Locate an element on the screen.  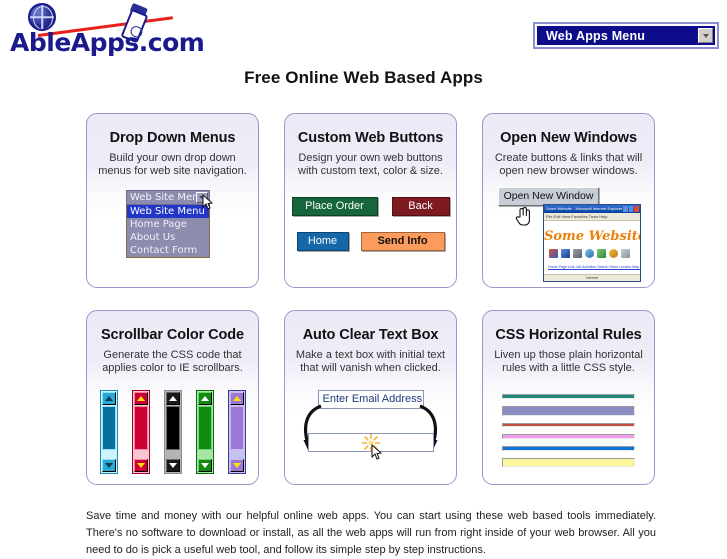
thumbnail-icon is located at coordinates (553, 253).